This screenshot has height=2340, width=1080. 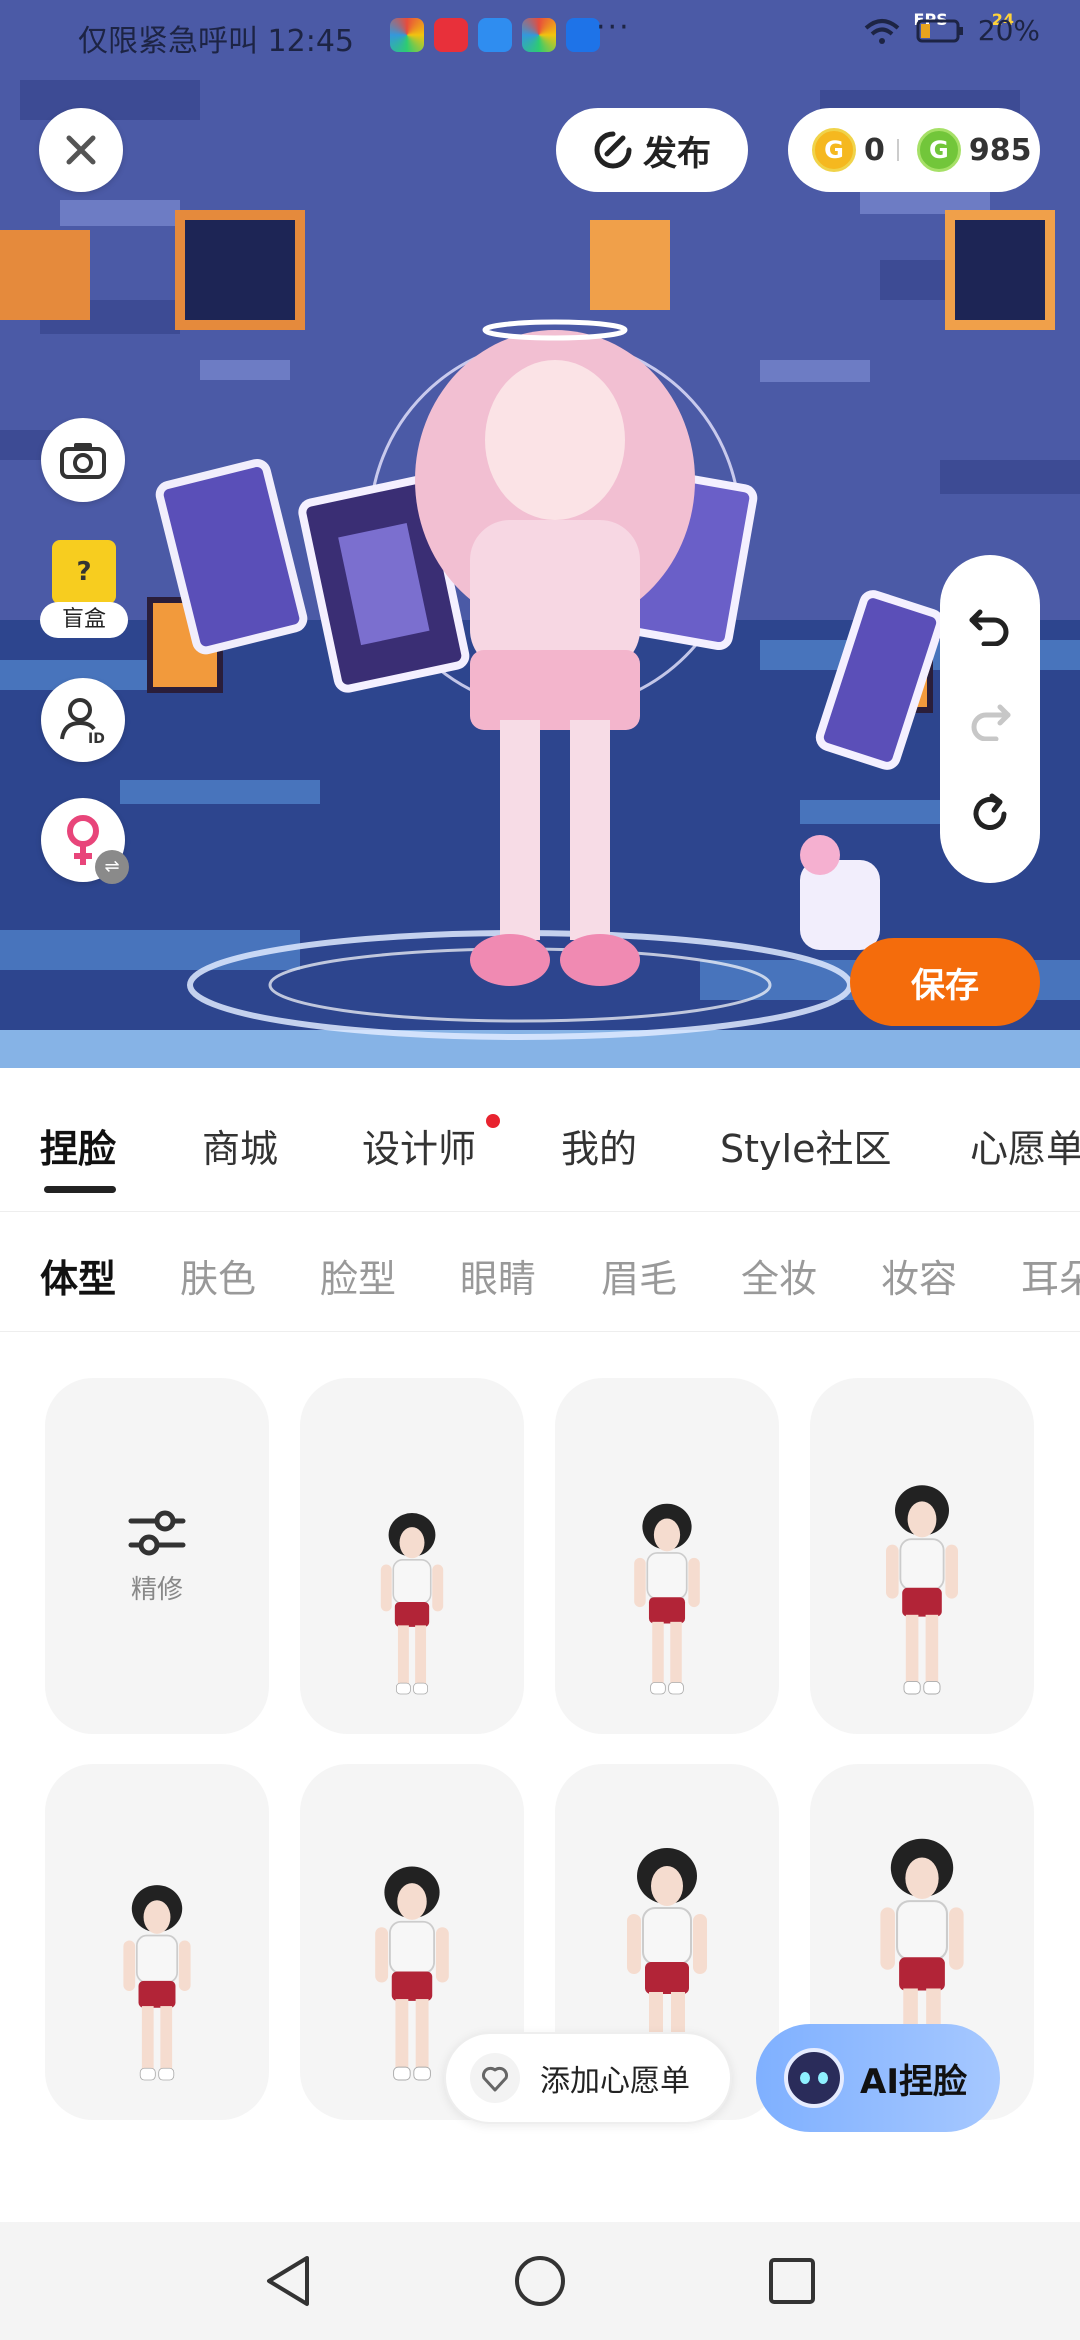 I want to click on battery-icon, so click(x=939, y=30).